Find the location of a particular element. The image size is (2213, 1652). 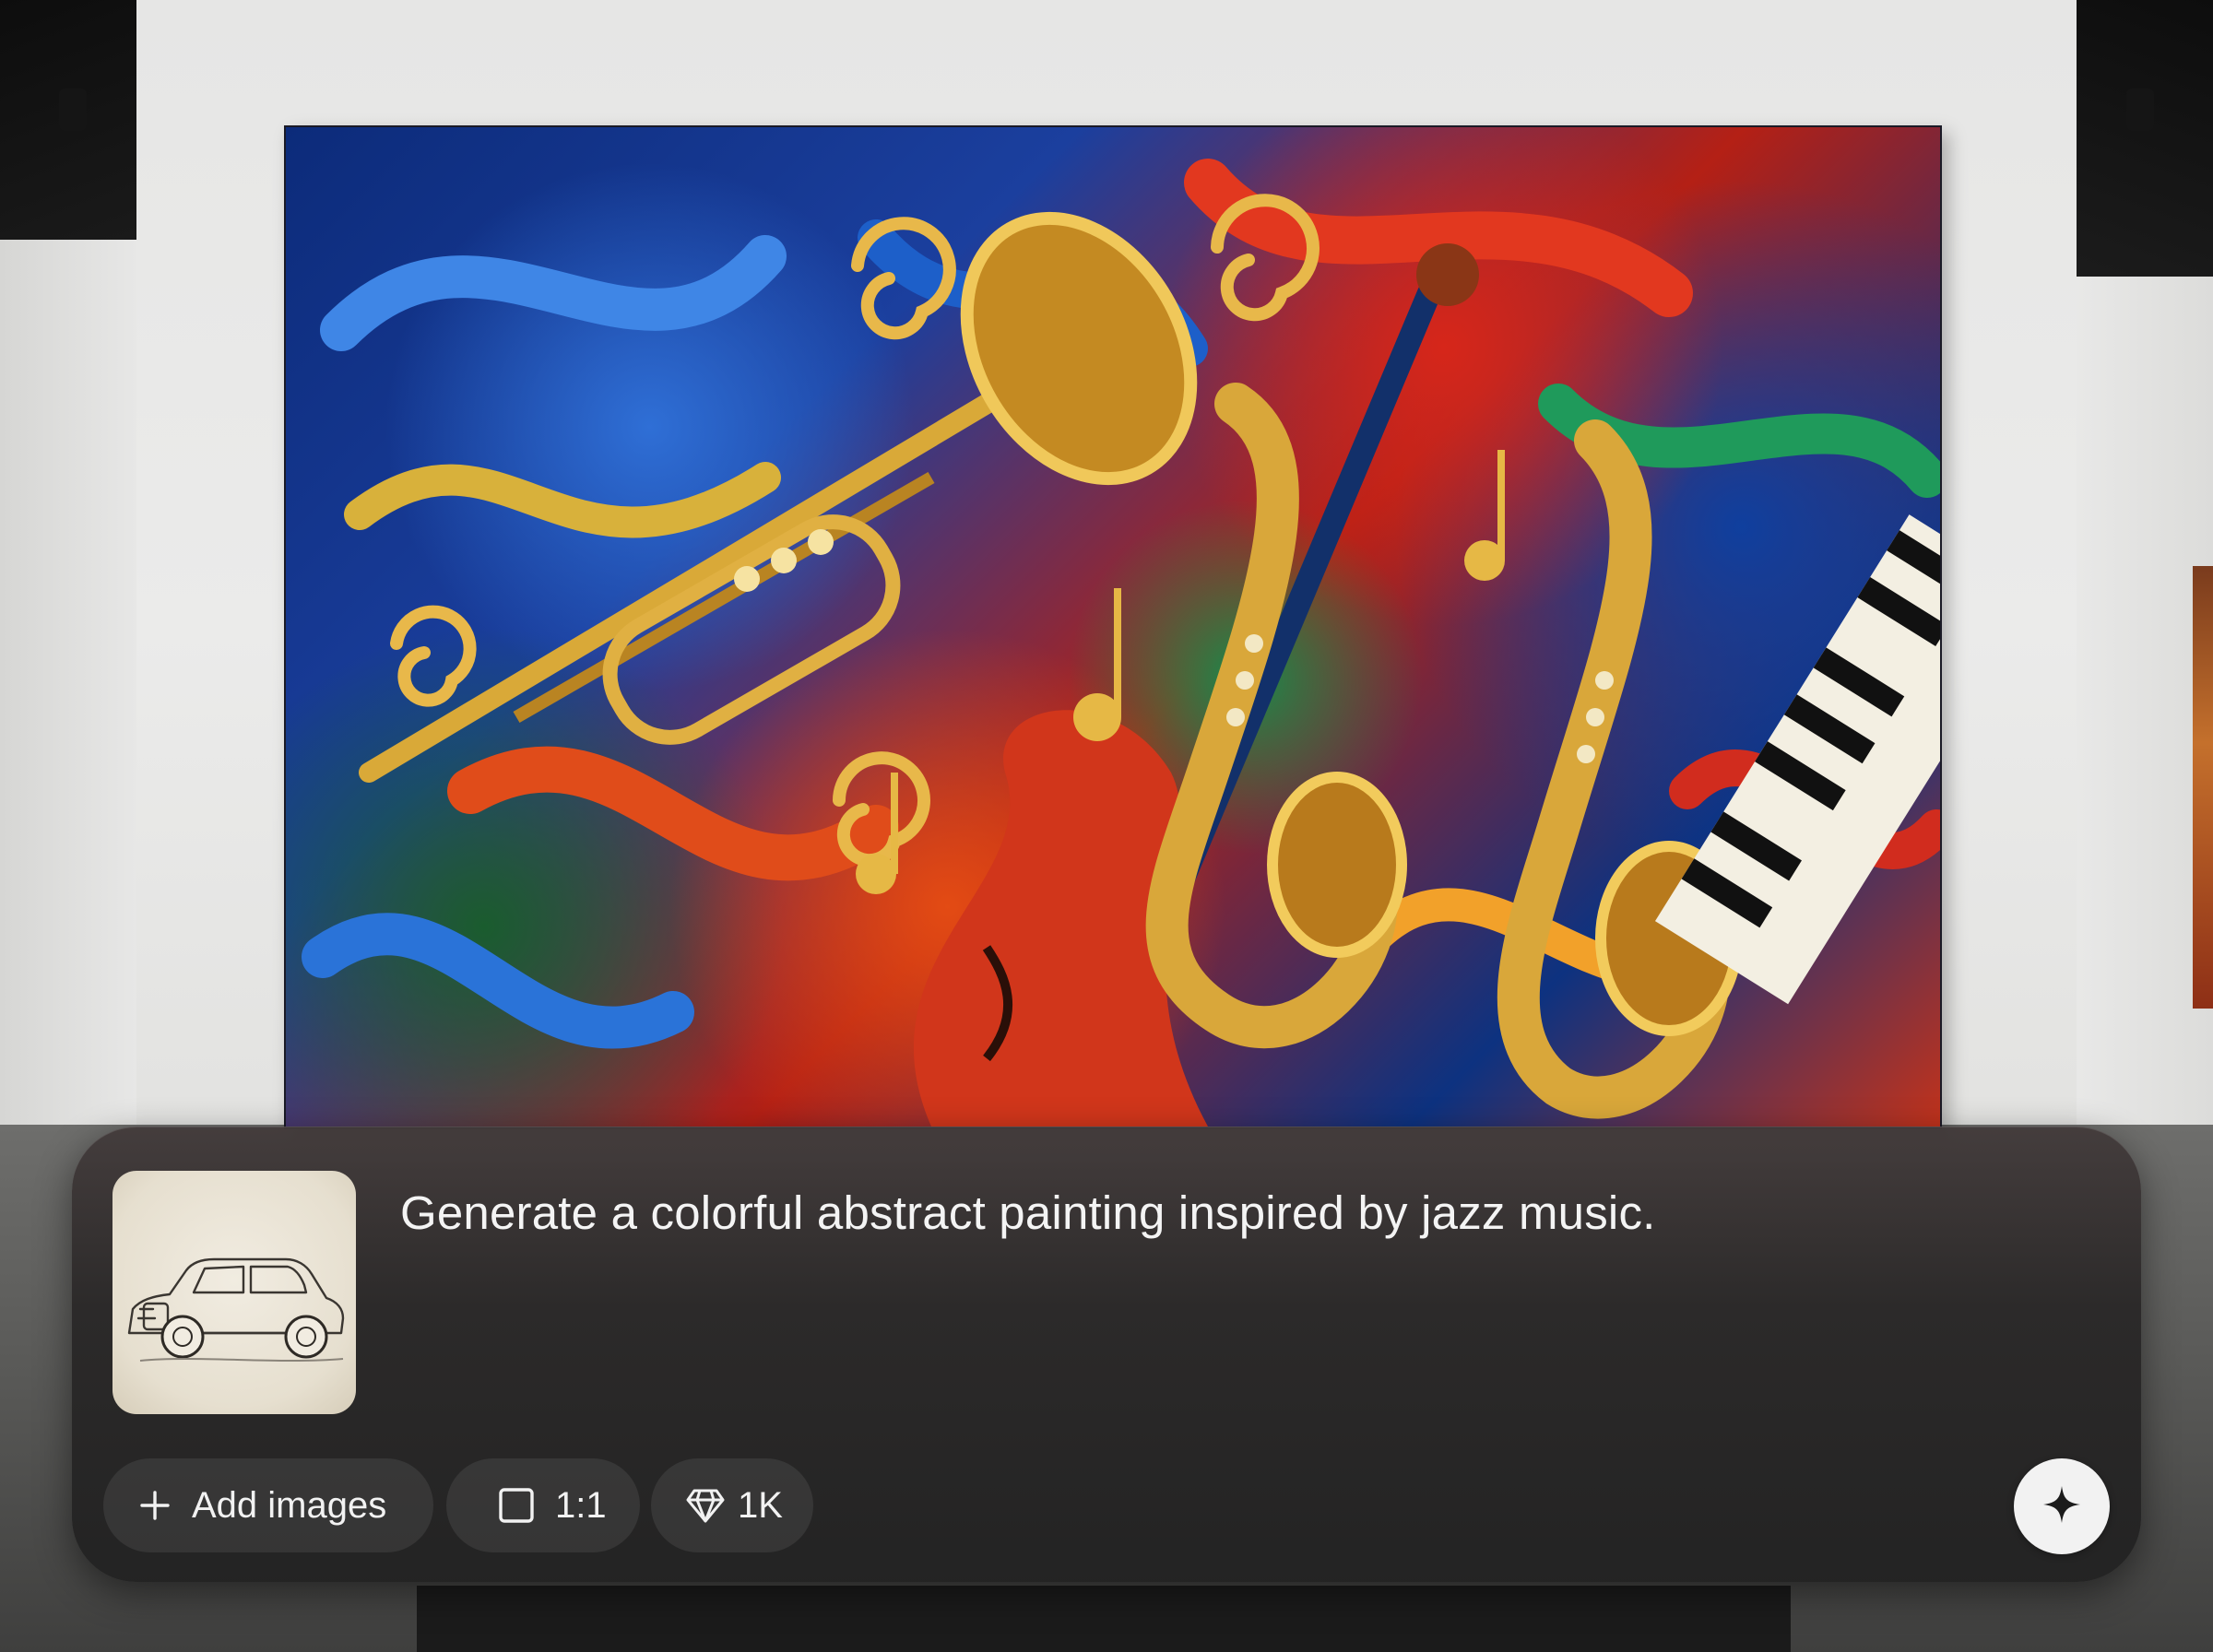

car-sketch-icon is located at coordinates (236, 1309).